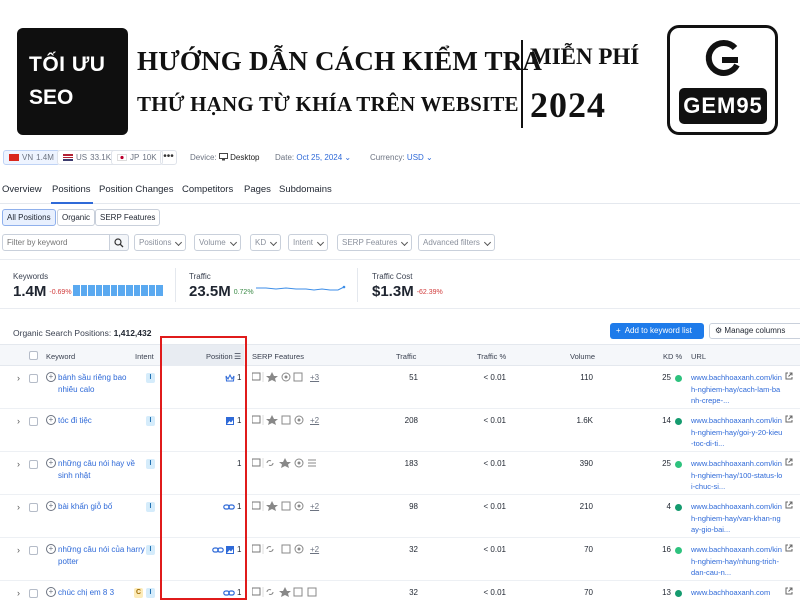  Describe the element at coordinates (313, 157) in the screenshot. I see `date-selector: Date: Oct 25, 2024 ⌄` at that location.